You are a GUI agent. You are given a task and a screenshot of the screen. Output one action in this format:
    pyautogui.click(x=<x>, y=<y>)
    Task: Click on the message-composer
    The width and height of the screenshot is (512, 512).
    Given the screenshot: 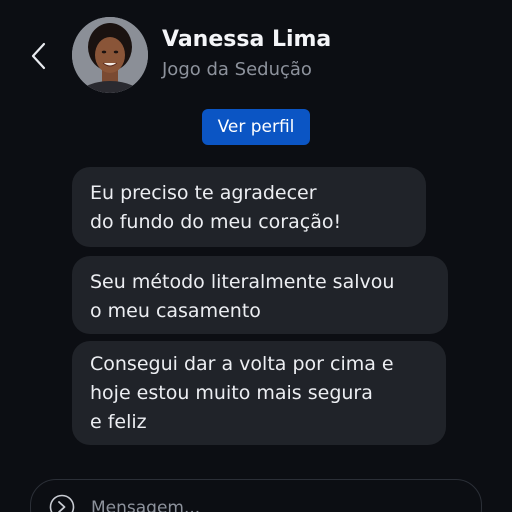 What is the action you would take?
    pyautogui.click(x=256, y=495)
    